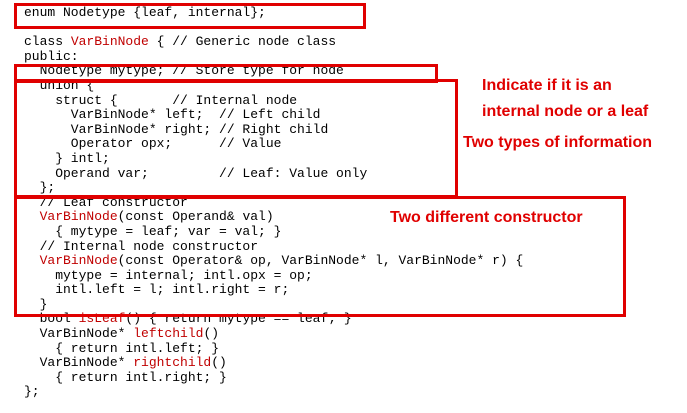 Image resolution: width=687 pixels, height=413 pixels. Describe the element at coordinates (153, 144) in the screenshot. I see `code-text: Operator opx; // Value` at that location.